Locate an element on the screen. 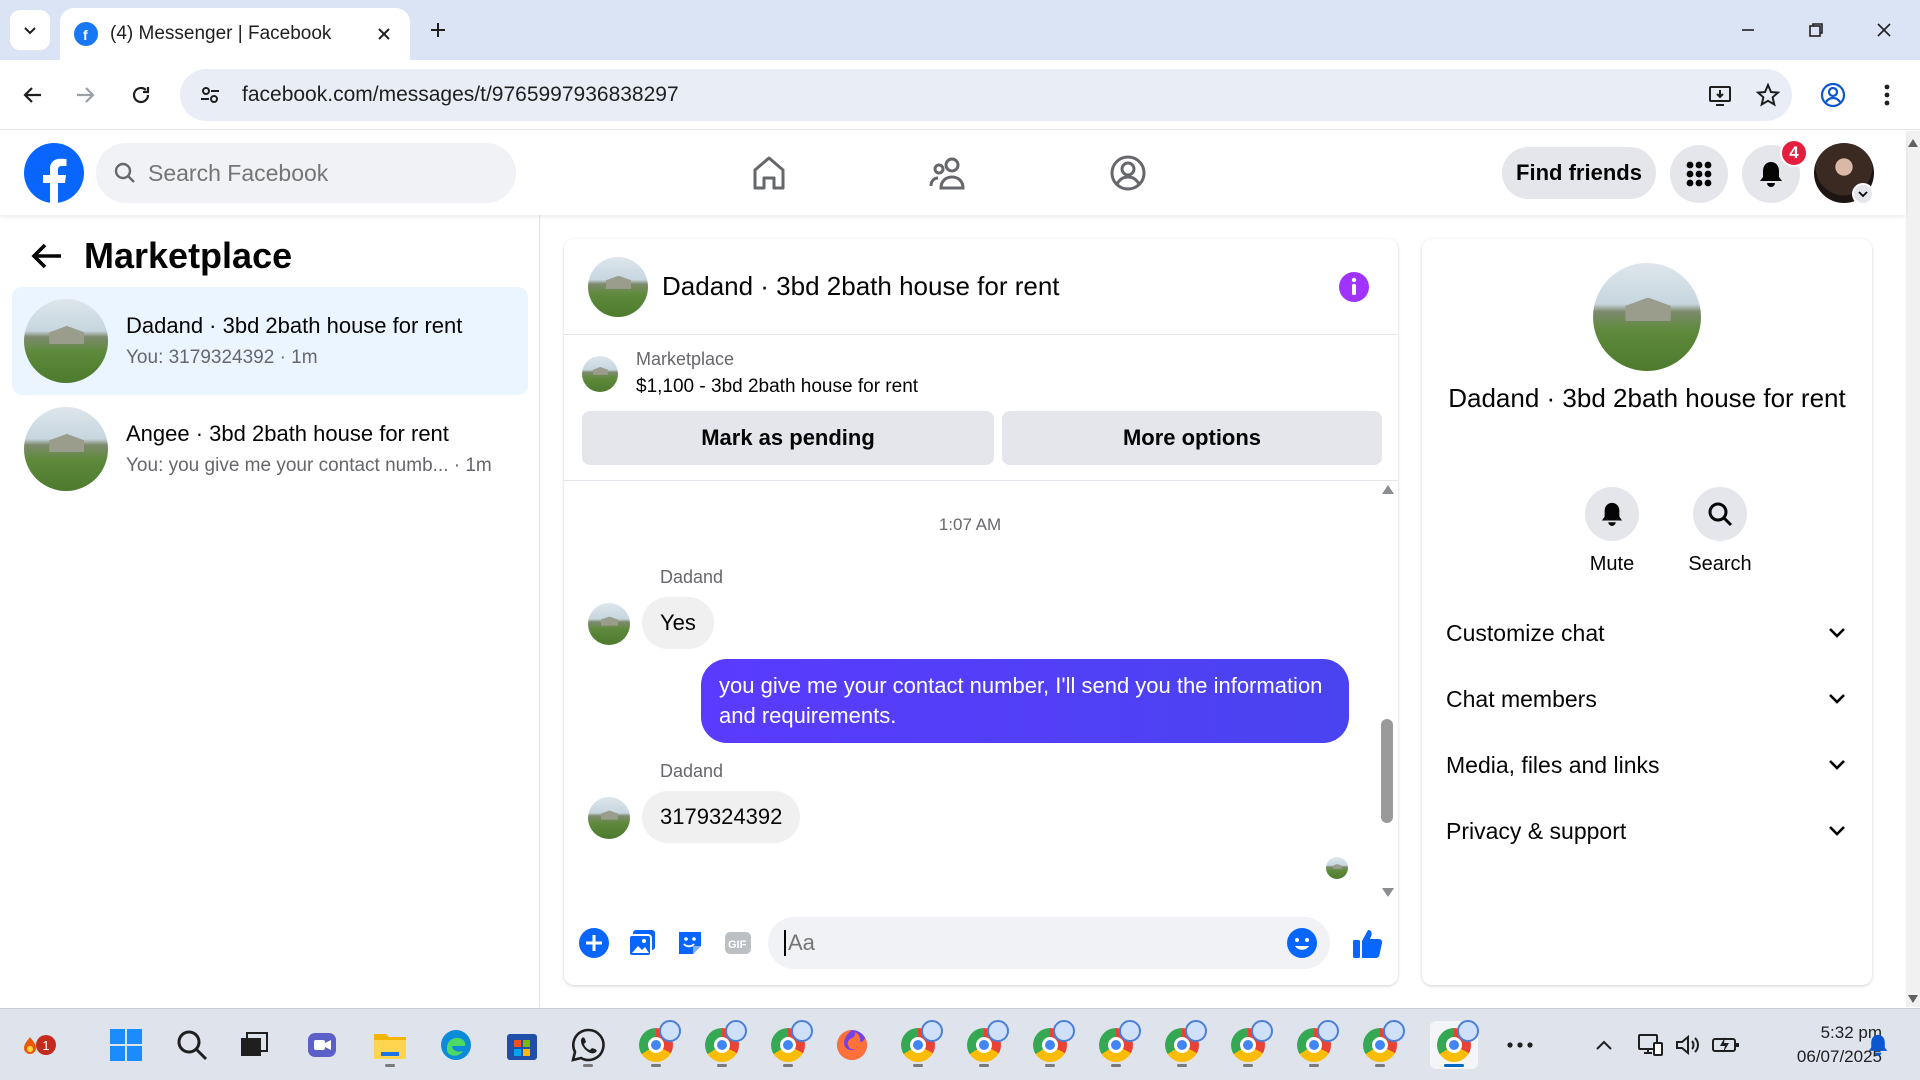  message-input-wrapper is located at coordinates (1049, 943).